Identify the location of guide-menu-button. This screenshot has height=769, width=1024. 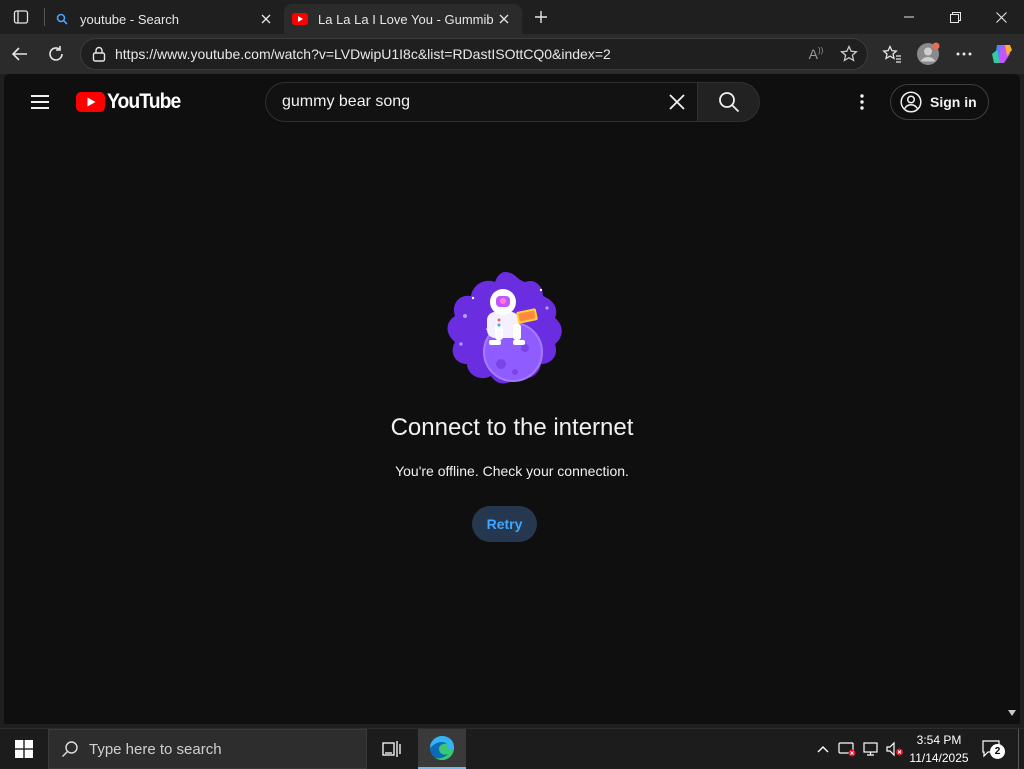
(40, 102).